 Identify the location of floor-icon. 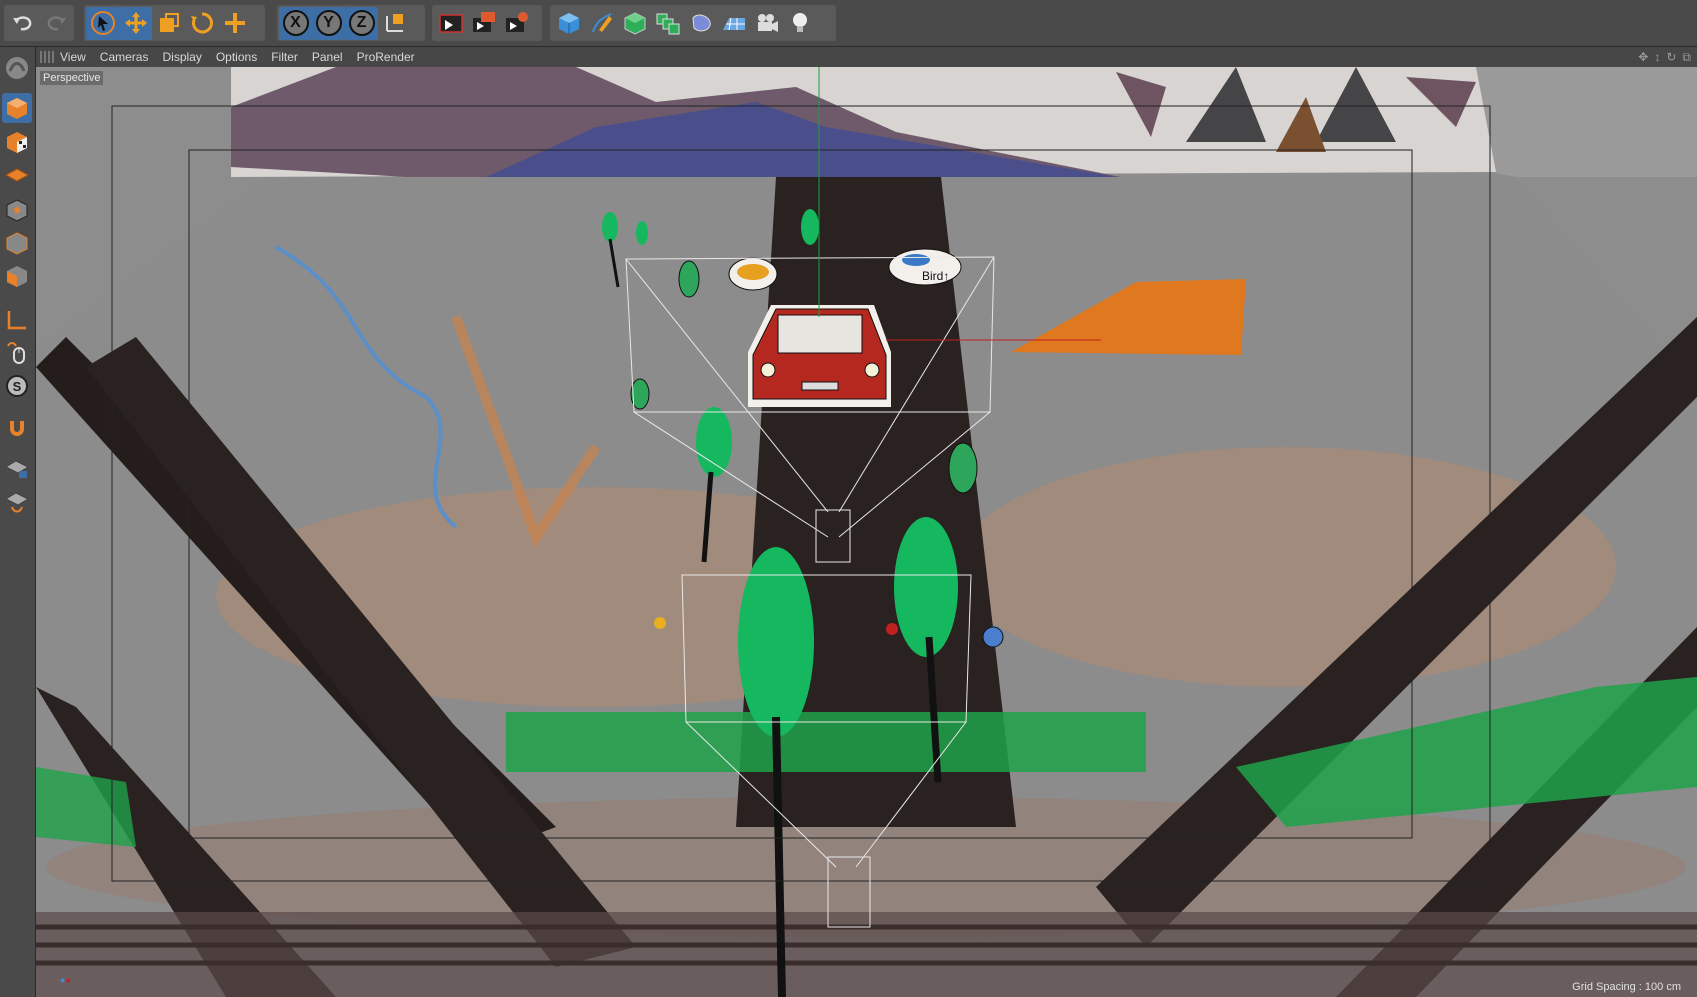
(733, 24).